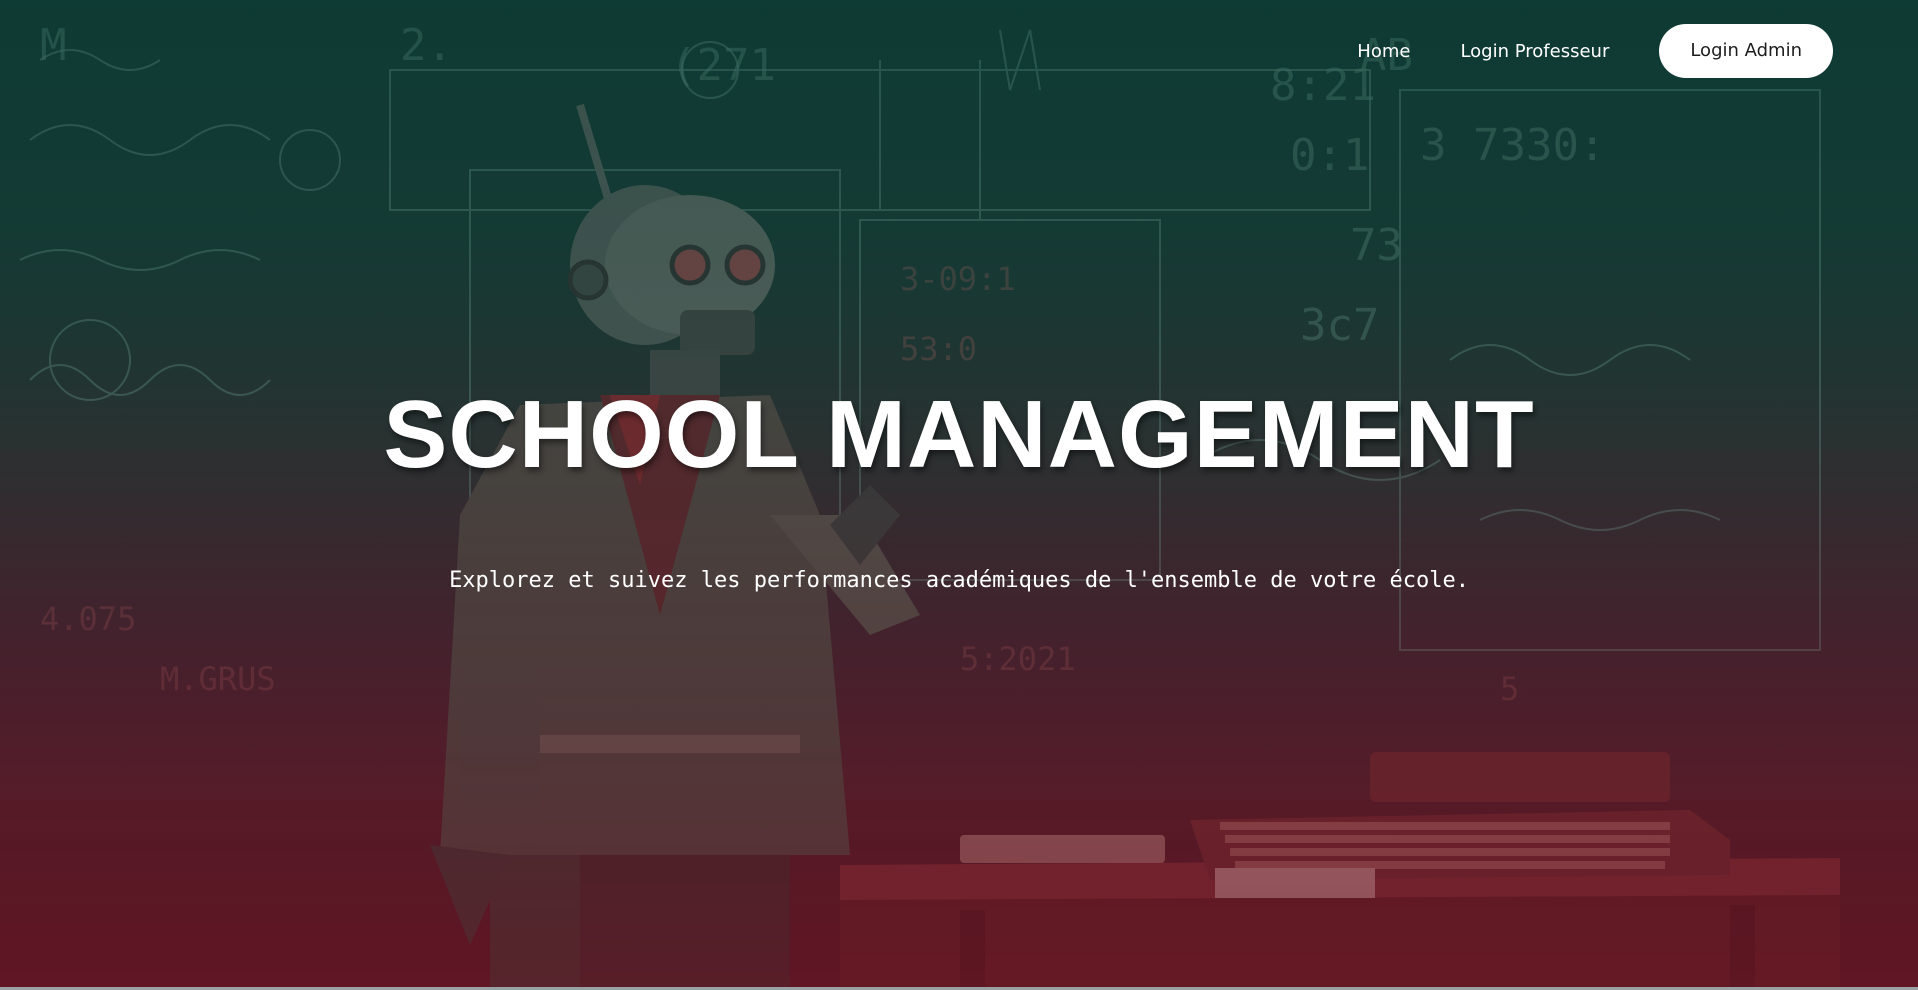  Describe the element at coordinates (1746, 51) in the screenshot. I see `login-admin-button: Login Admin` at that location.